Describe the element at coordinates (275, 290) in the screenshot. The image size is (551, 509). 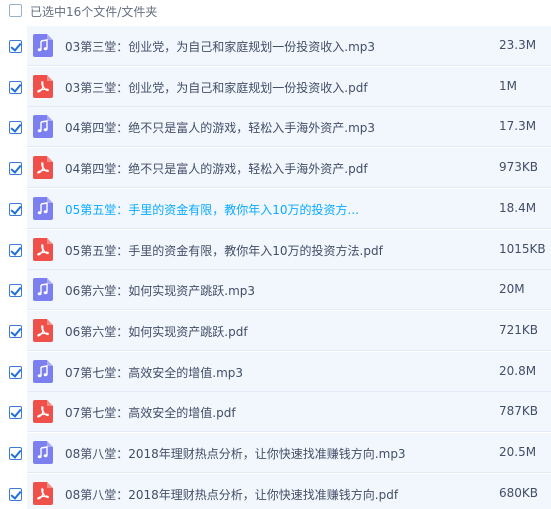
I see `file-row: 06第六堂：如何实现资产跳跃.mp3 20M` at that location.